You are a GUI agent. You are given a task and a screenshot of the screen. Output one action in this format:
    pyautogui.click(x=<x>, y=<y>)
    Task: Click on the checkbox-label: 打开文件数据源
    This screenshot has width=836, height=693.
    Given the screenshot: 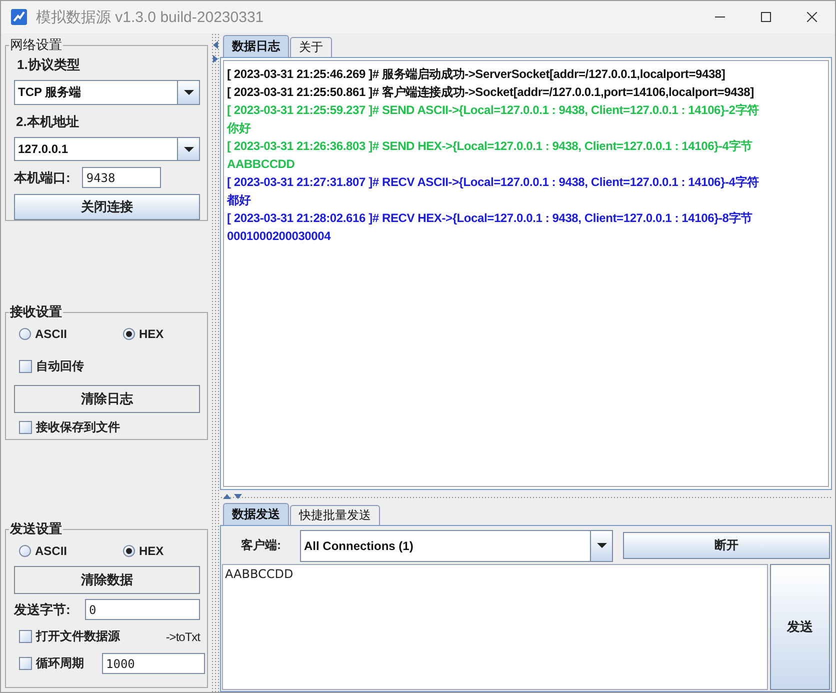 What is the action you would take?
    pyautogui.click(x=78, y=636)
    